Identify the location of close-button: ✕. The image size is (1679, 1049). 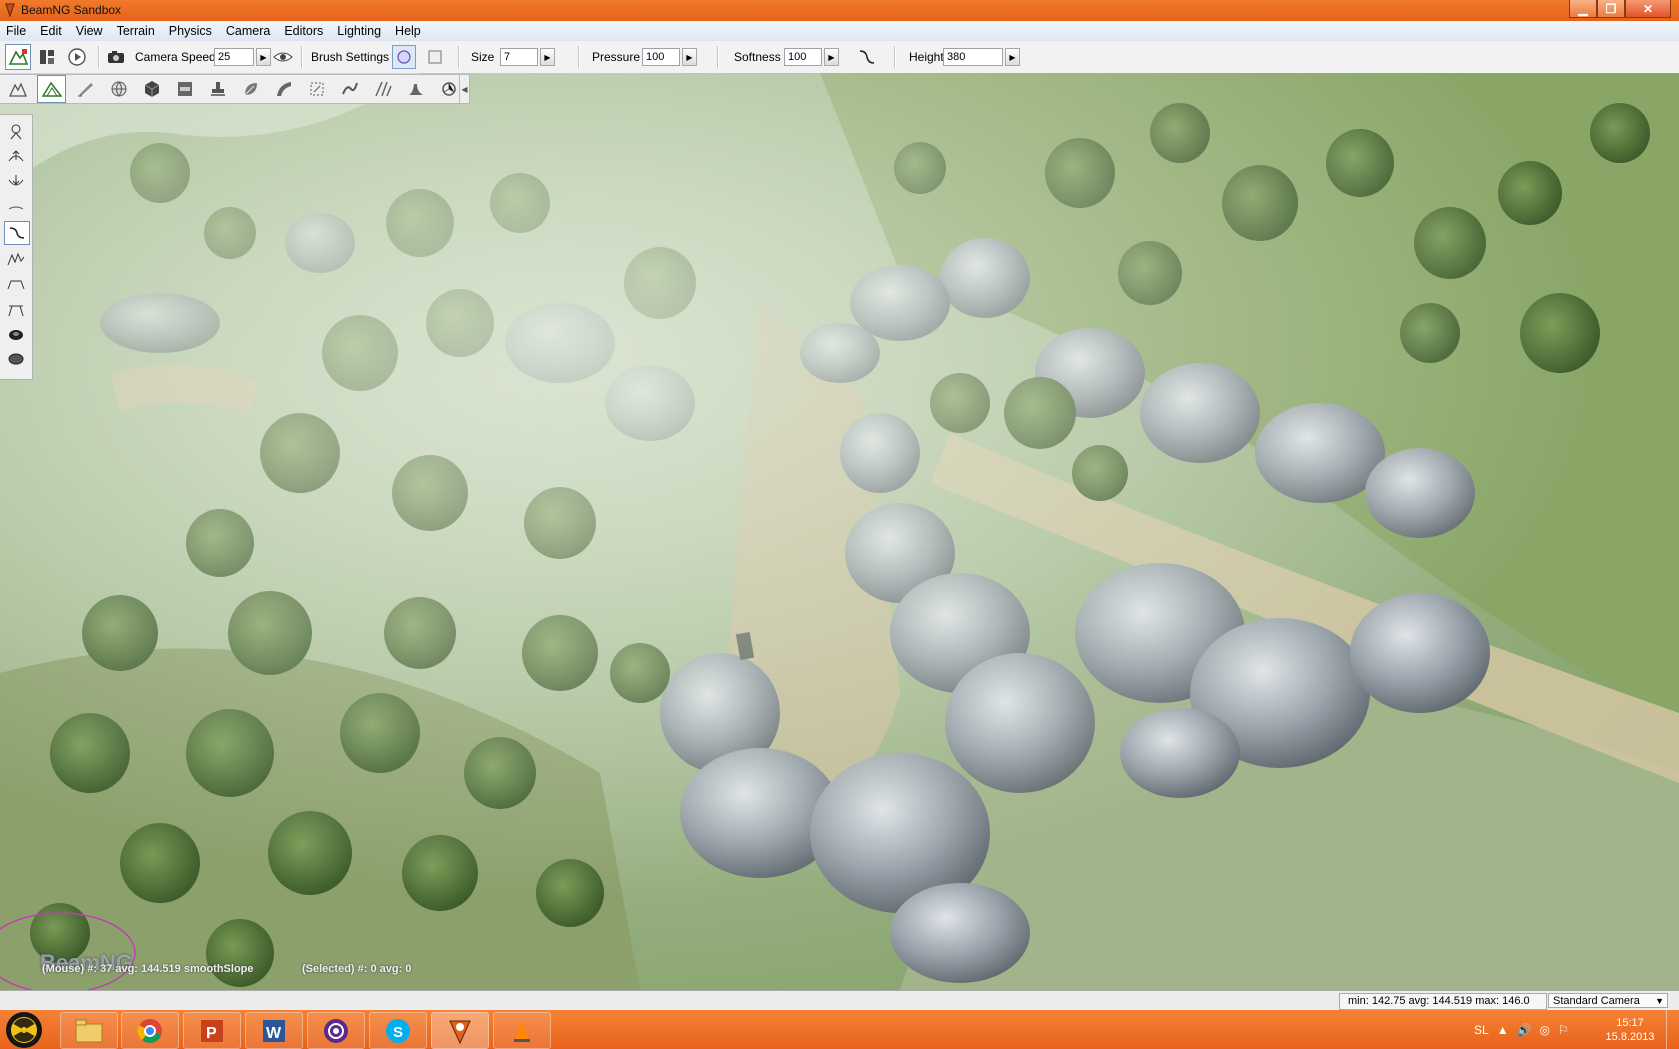
(1648, 9).